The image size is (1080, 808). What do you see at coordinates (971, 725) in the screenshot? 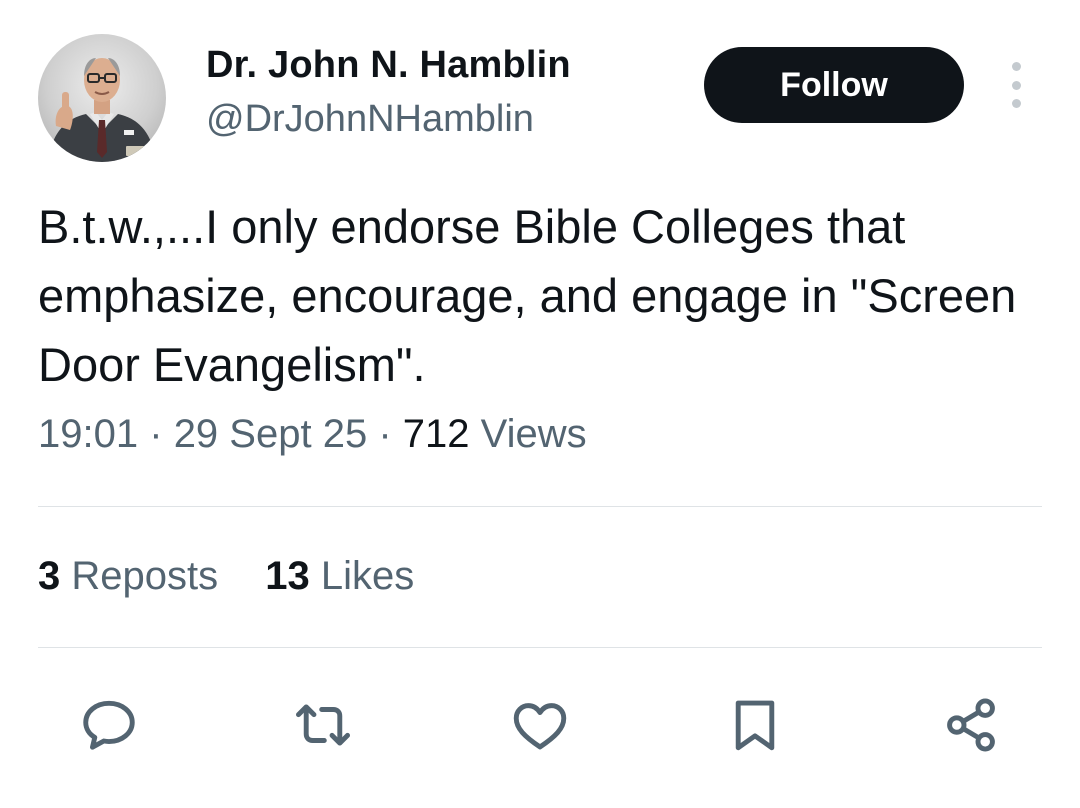
I see `share-icon` at bounding box center [971, 725].